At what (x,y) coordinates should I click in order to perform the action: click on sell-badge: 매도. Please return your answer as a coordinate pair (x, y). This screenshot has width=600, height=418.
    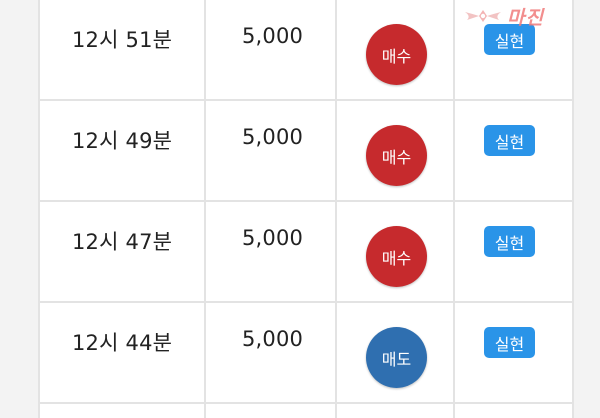
    Looking at the image, I should click on (396, 357).